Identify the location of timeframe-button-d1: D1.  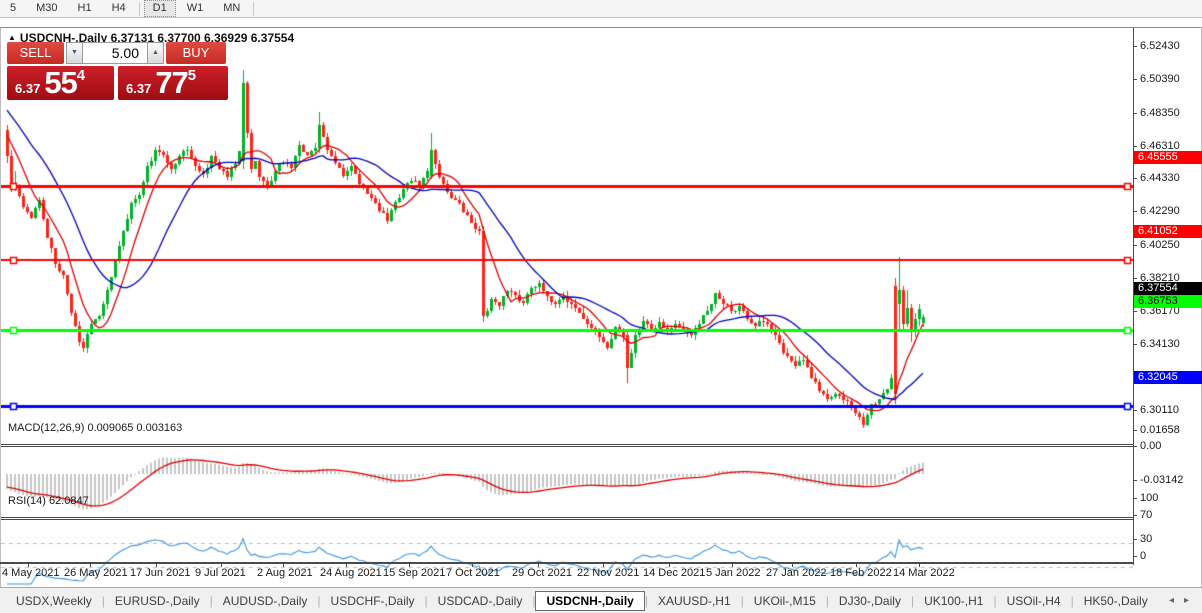
(159, 8).